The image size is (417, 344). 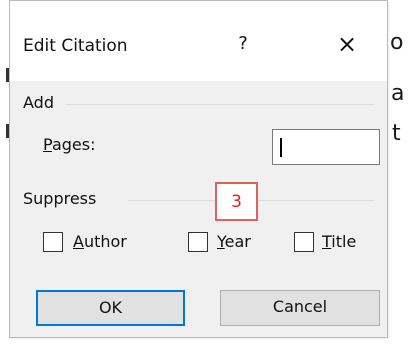 I want to click on step-annotation-marker: 3, so click(x=236, y=201).